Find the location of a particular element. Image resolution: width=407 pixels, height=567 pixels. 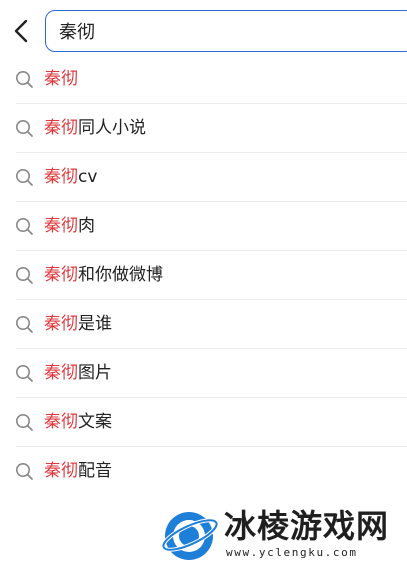

watermark-logo-icon is located at coordinates (190, 536).